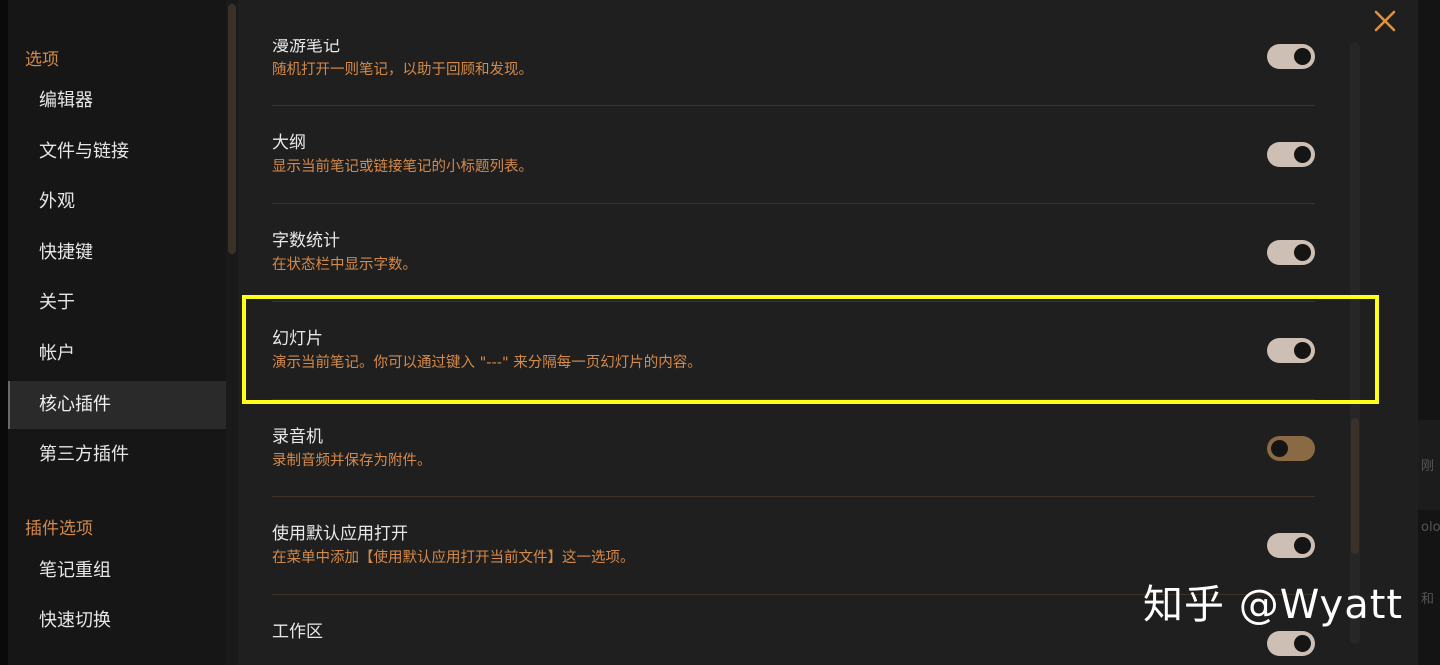 The width and height of the screenshot is (1440, 665). I want to click on background-right-panel, so click(1429, 332).